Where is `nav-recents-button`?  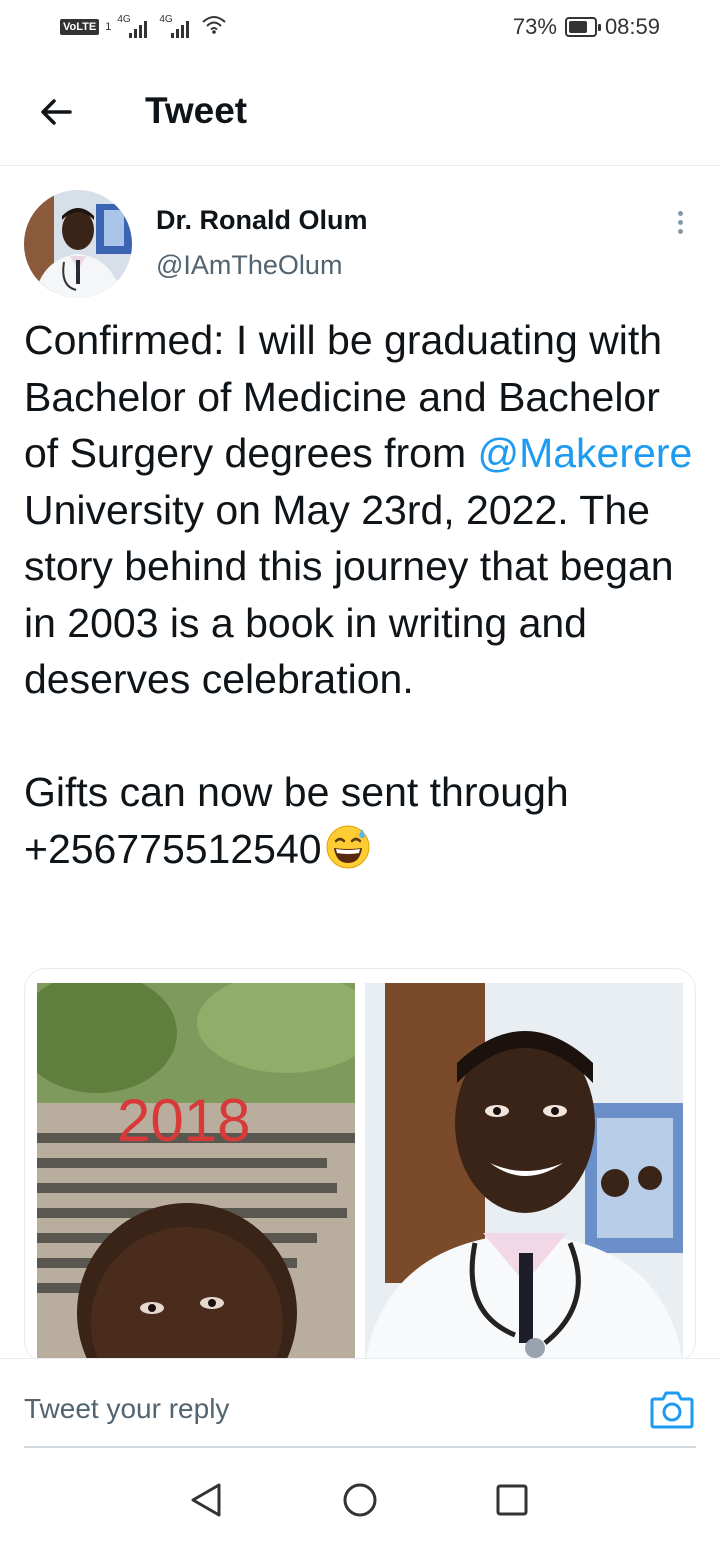
nav-recents-button is located at coordinates (512, 1500).